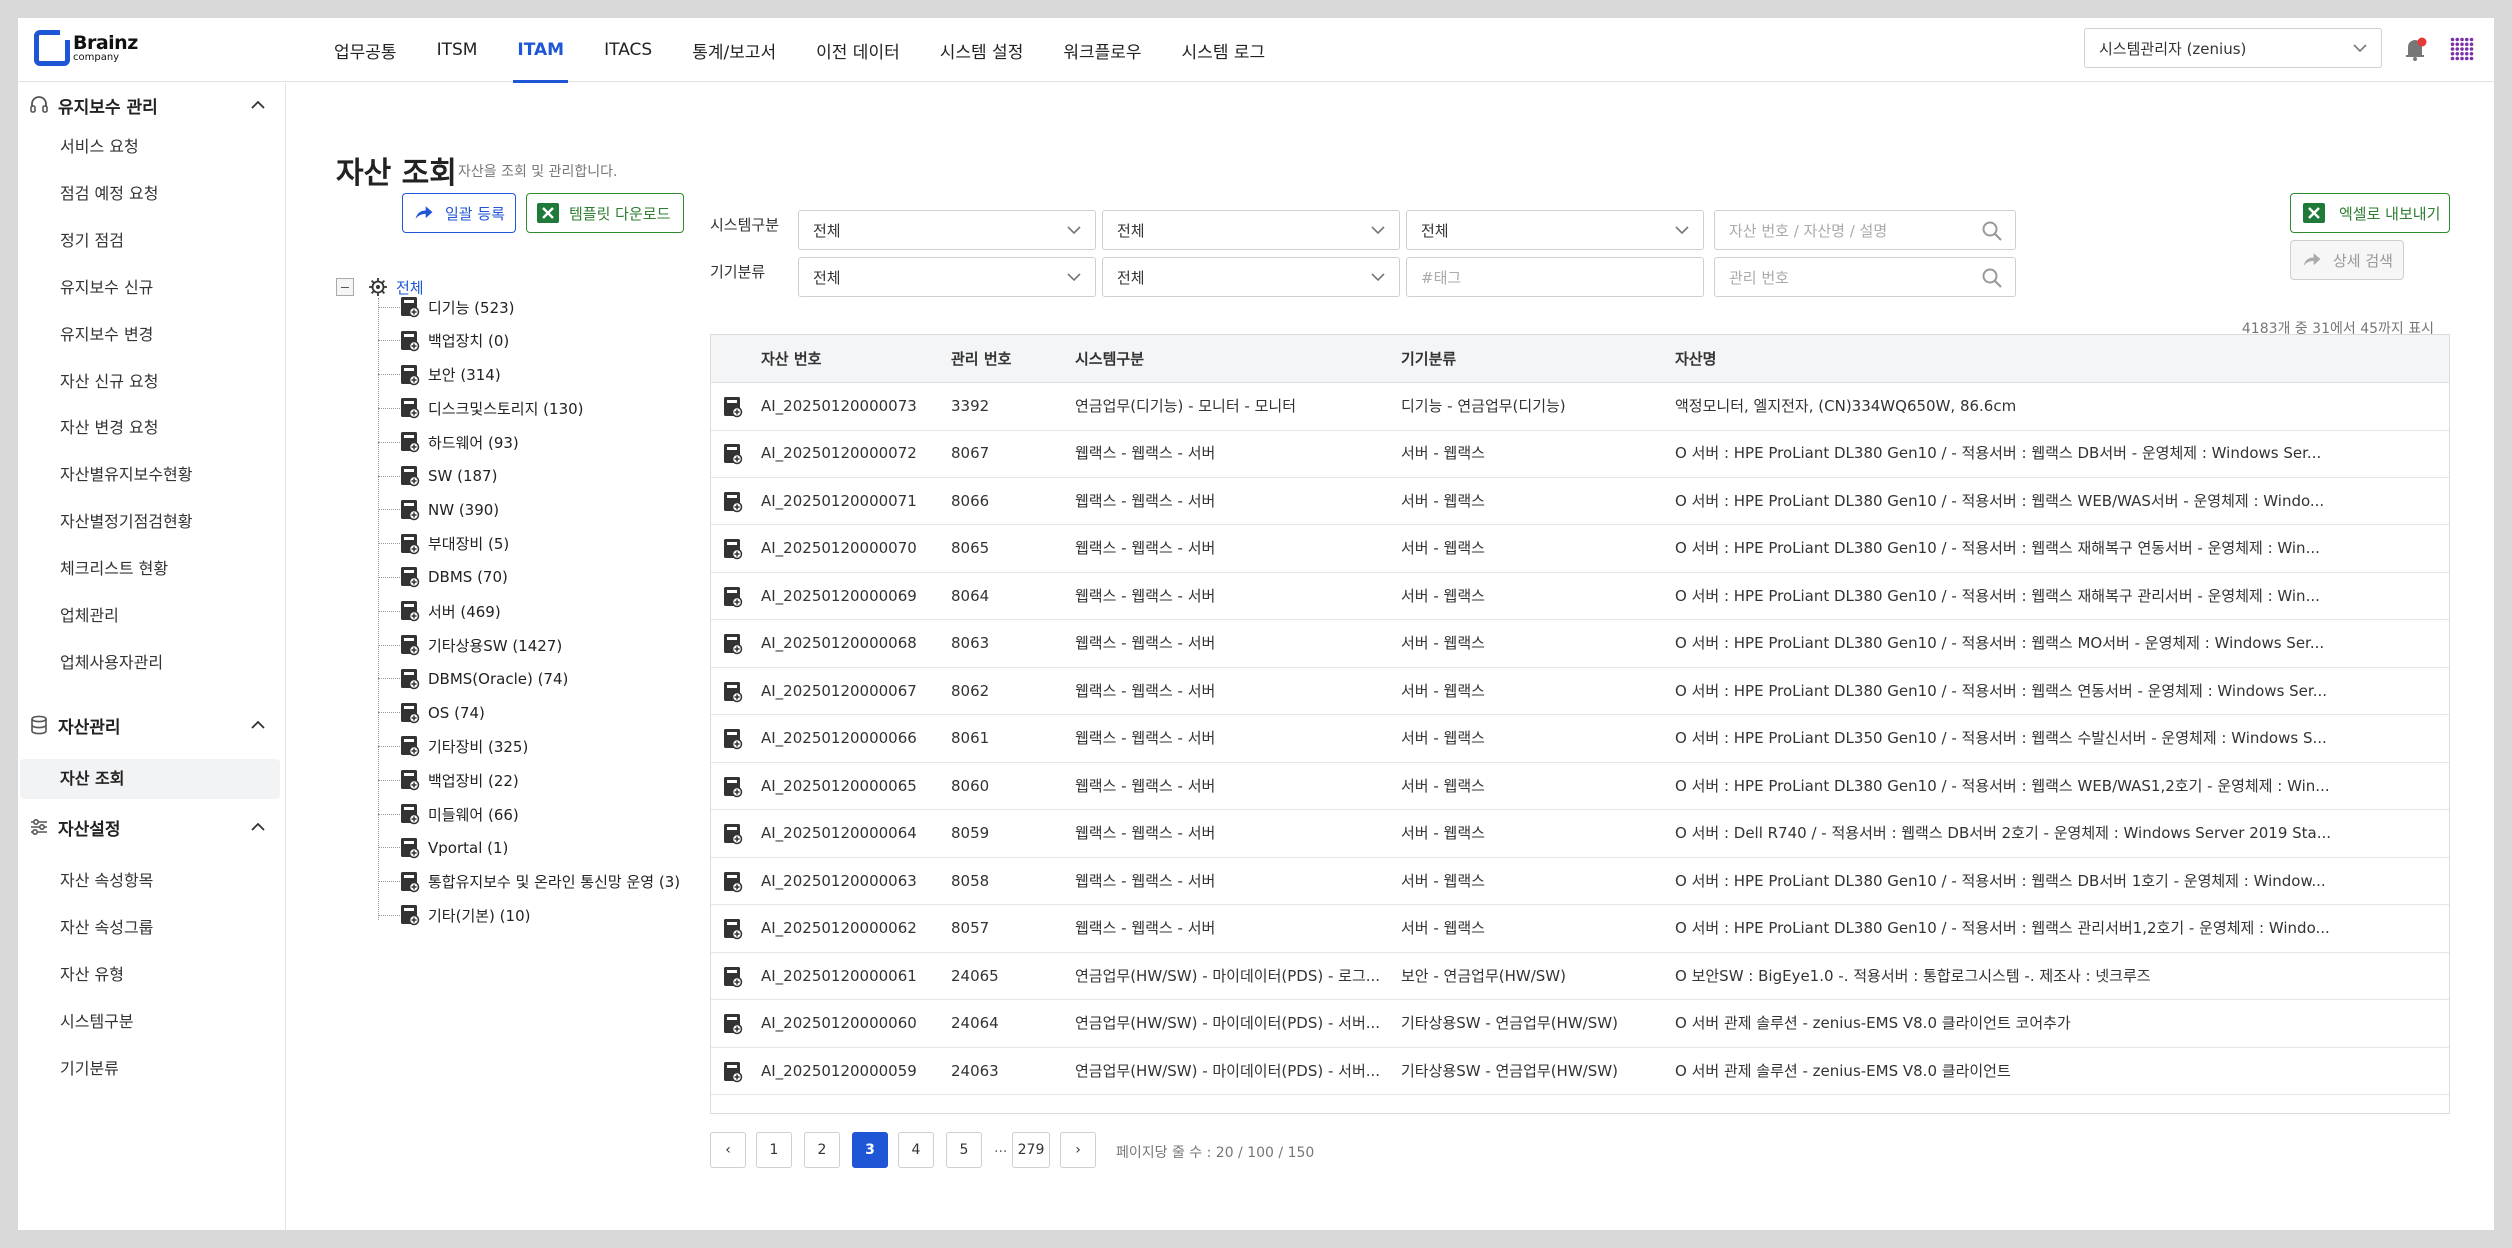 The image size is (2512, 1248). I want to click on page-button: 3, so click(870, 1150).